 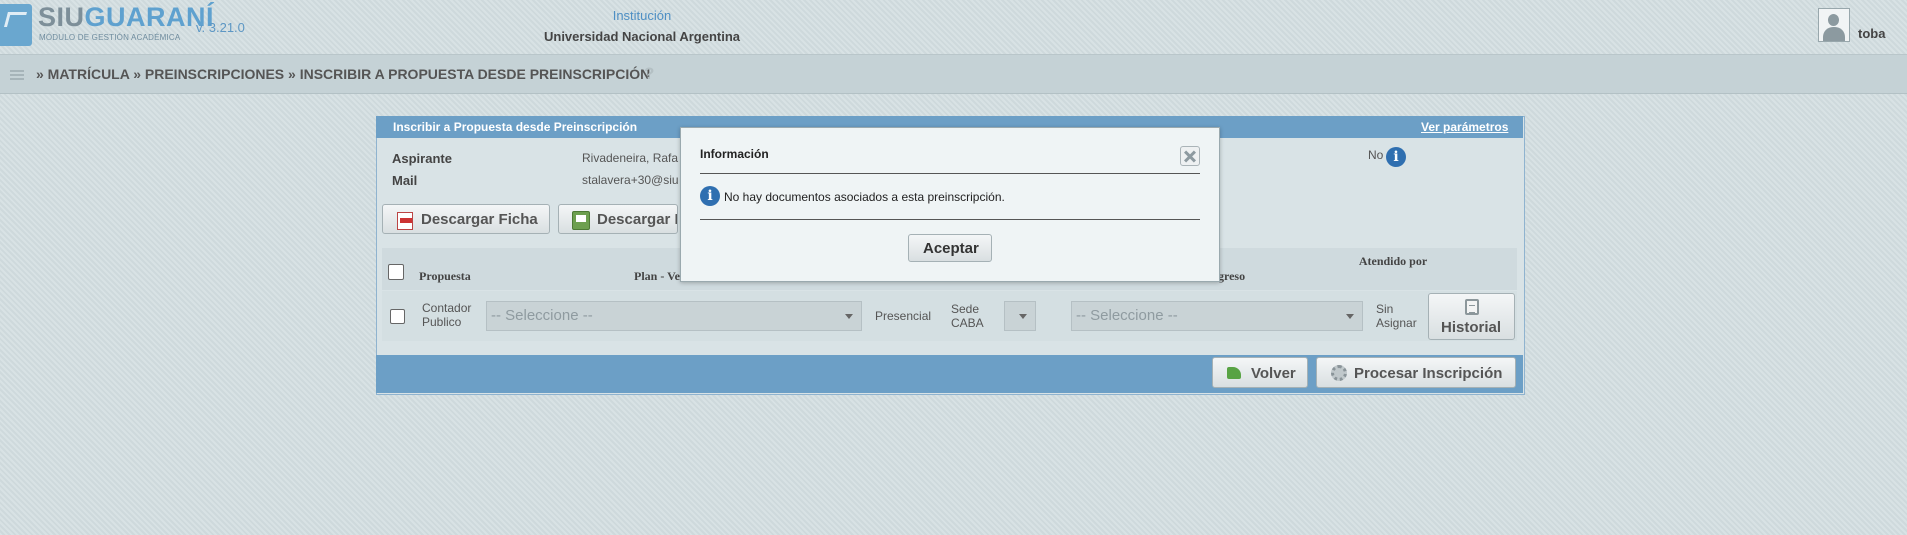 What do you see at coordinates (17, 75) in the screenshot?
I see `menu-icon` at bounding box center [17, 75].